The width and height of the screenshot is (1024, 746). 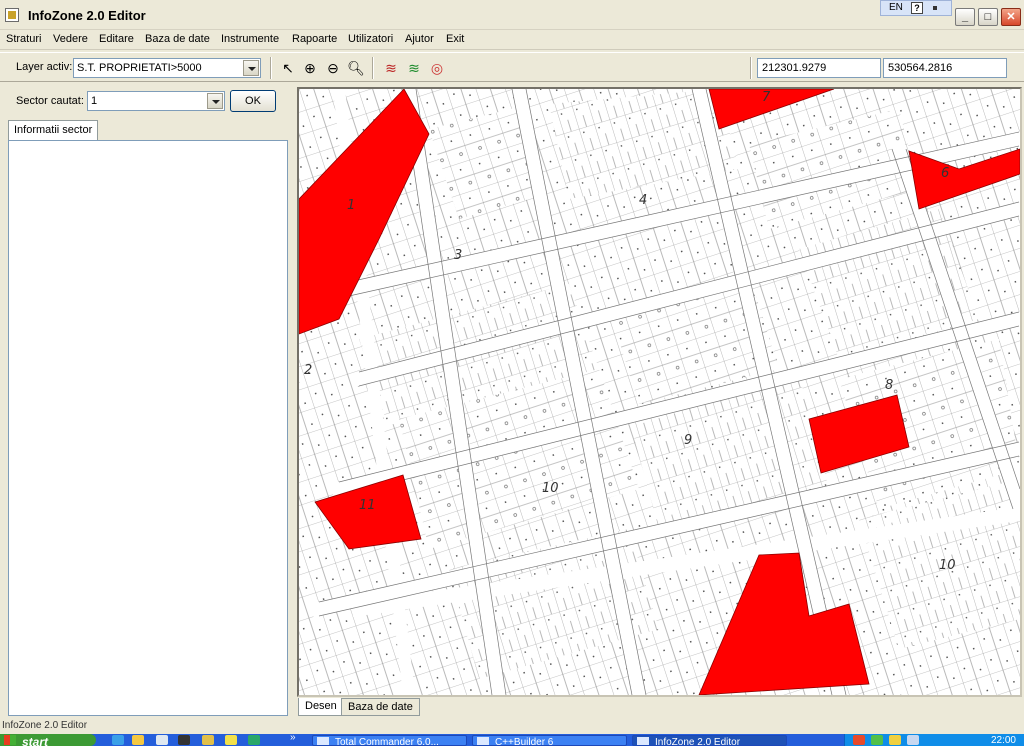 I want to click on tab-desen: Desen, so click(x=321, y=707).